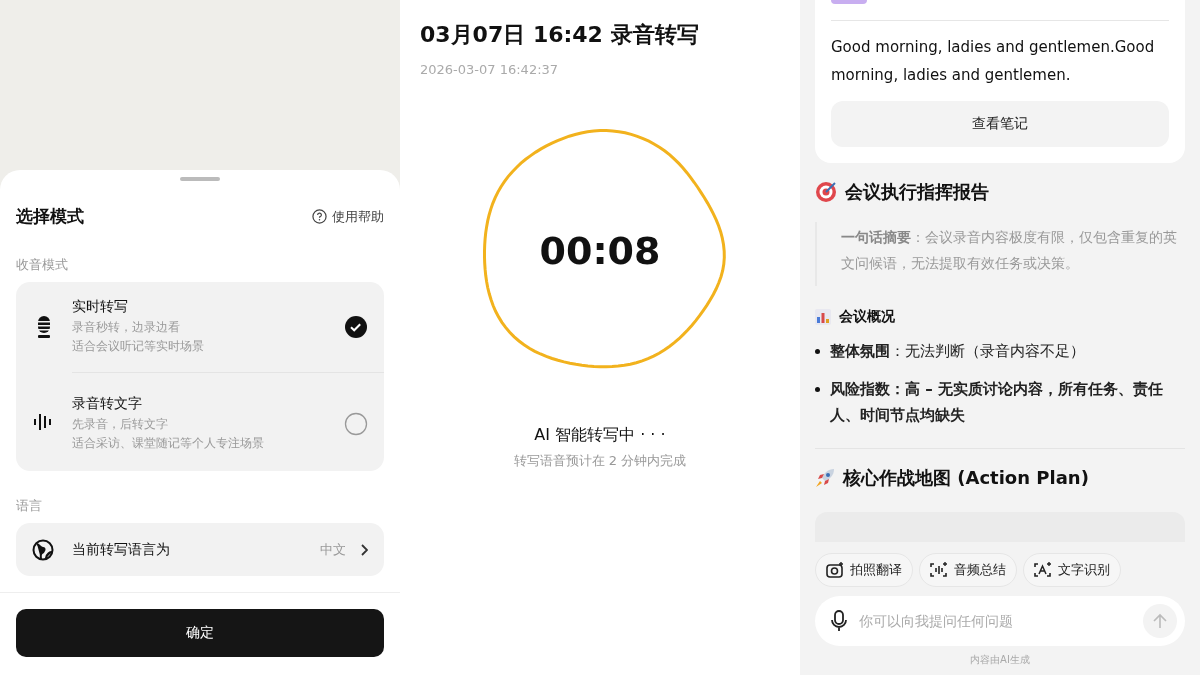  I want to click on target-icon, so click(826, 192).